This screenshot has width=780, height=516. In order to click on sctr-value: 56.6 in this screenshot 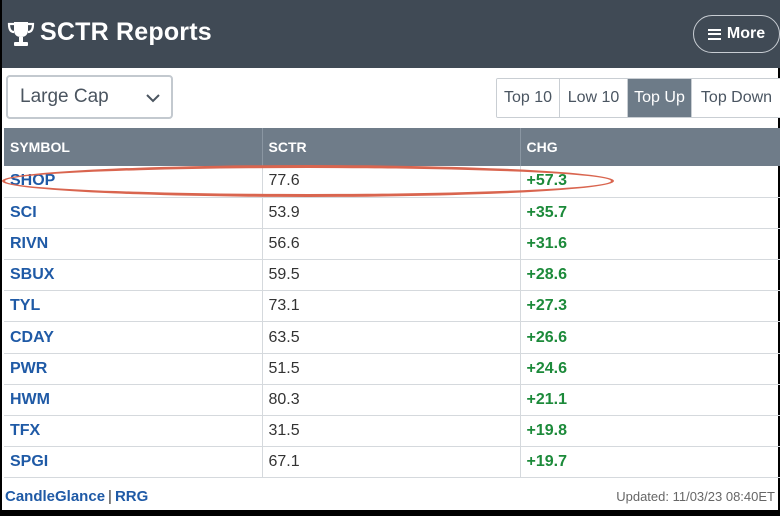, I will do `click(391, 244)`.